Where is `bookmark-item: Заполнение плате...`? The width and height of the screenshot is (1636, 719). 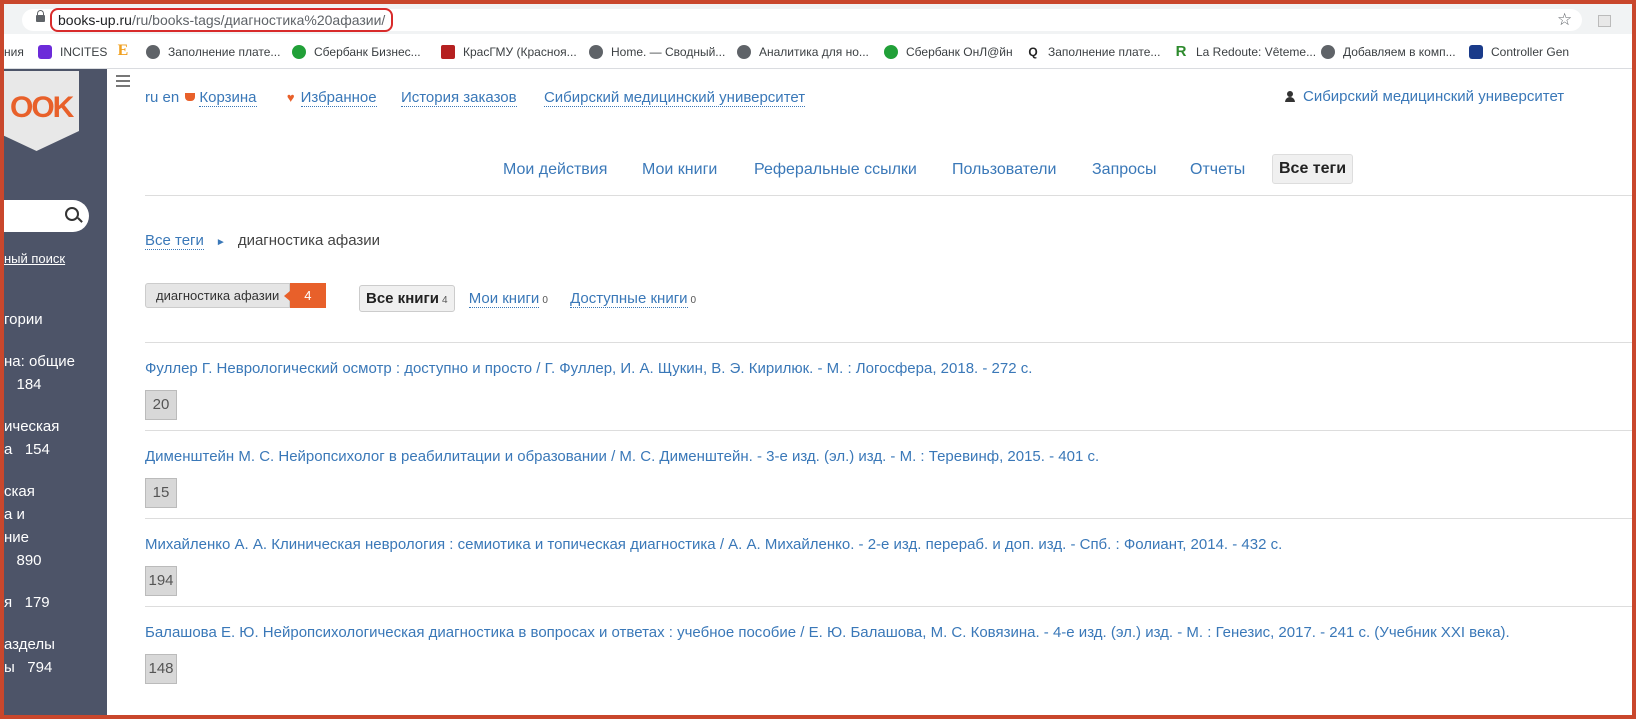 bookmark-item: Заполнение плате... is located at coordinates (213, 52).